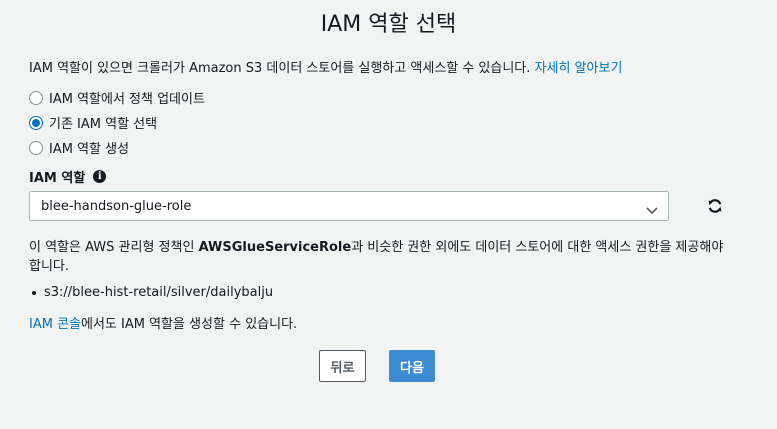  I want to click on radio-label: IAM 역할에서 정책 업데이트, so click(127, 99).